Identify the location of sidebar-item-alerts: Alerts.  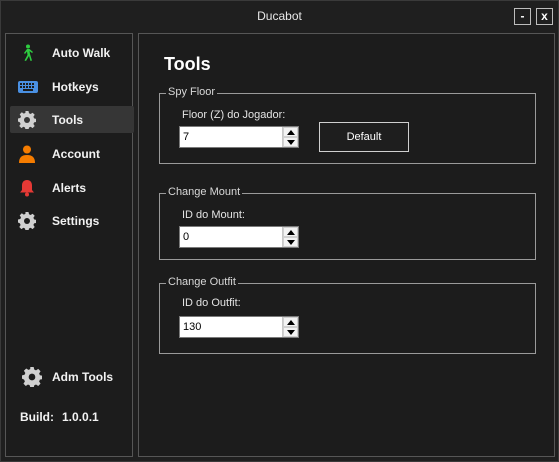
(72, 187).